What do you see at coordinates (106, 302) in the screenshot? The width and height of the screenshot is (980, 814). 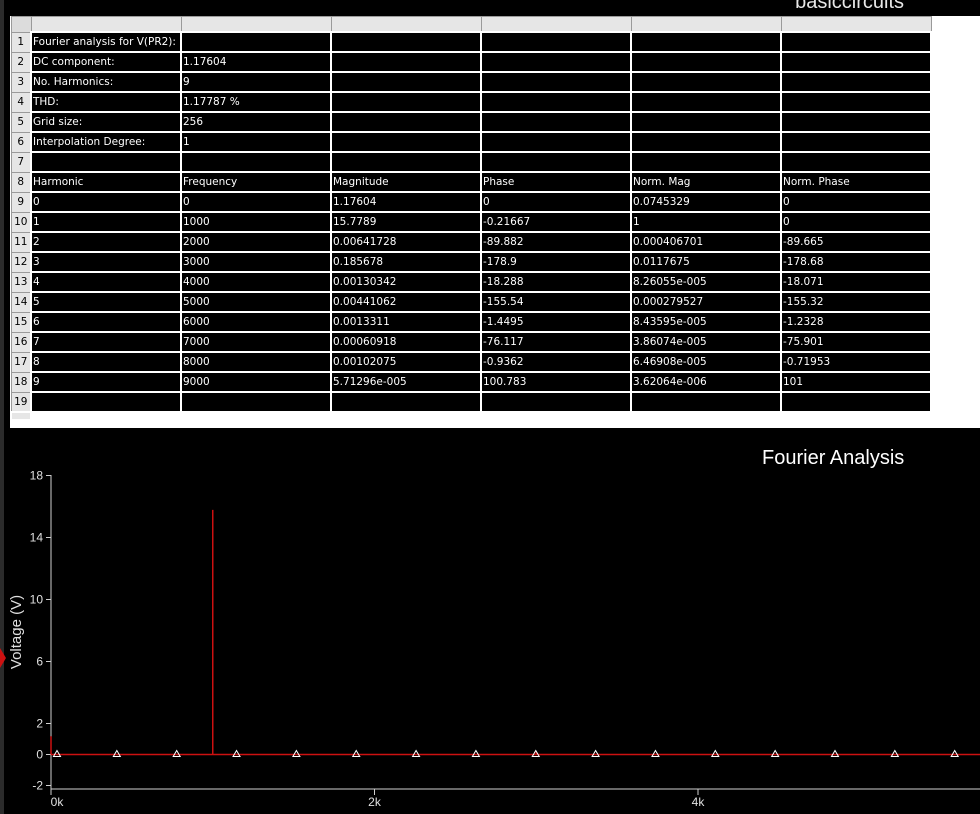 I see `table-cell: 5` at bounding box center [106, 302].